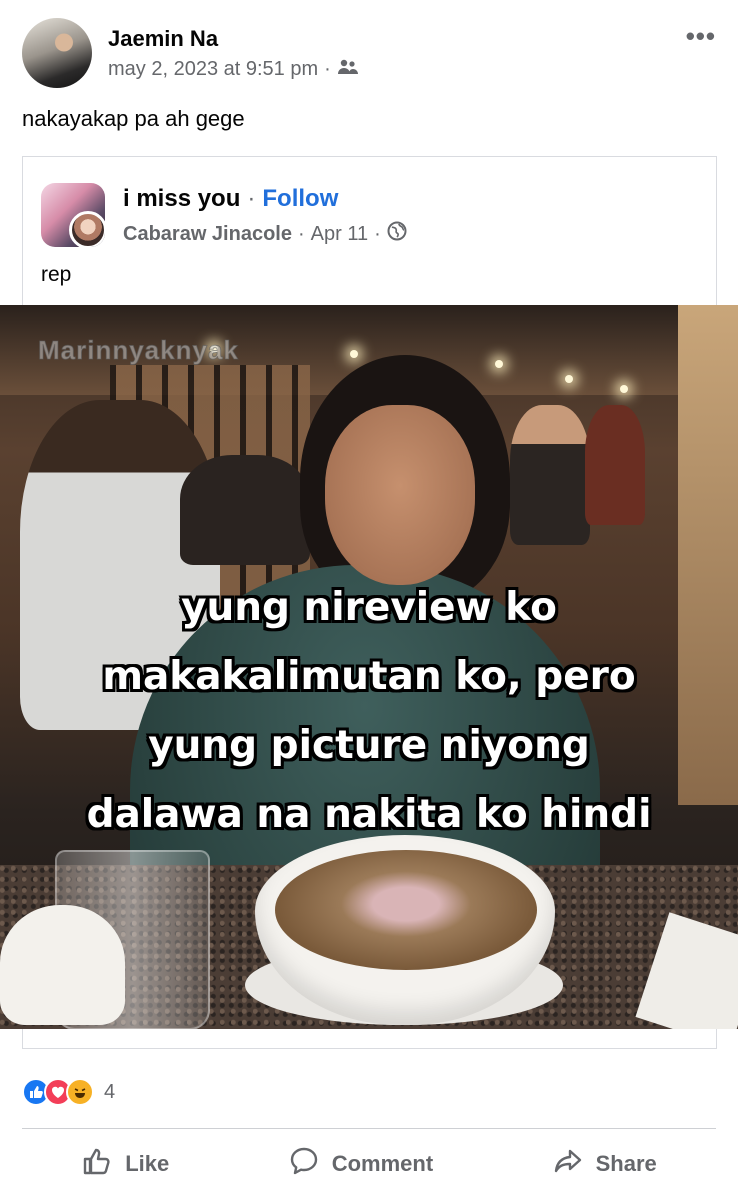  Describe the element at coordinates (369, 676) in the screenshot. I see `meme-line: makakalimutan ko, pero` at that location.